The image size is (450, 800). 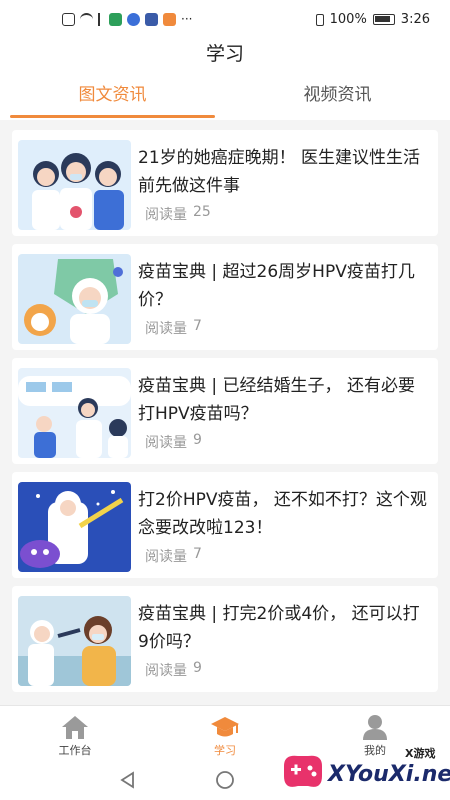 I want to click on tab-image-text-news: 图文资讯, so click(x=112, y=97).